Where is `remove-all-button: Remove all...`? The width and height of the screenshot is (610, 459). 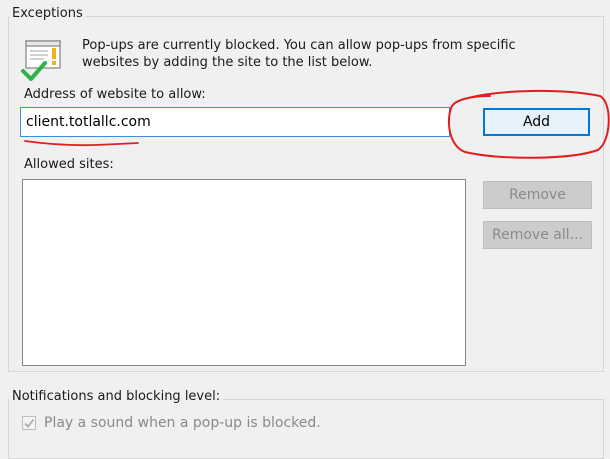 remove-all-button: Remove all... is located at coordinates (537, 235).